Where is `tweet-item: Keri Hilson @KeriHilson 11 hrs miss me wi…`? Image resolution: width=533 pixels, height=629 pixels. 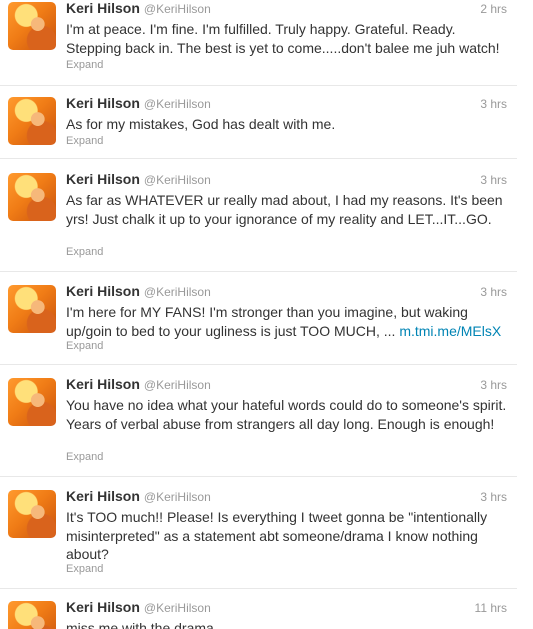
tweet-item: Keri Hilson @KeriHilson 11 hrs miss me wi… is located at coordinates (258, 614).